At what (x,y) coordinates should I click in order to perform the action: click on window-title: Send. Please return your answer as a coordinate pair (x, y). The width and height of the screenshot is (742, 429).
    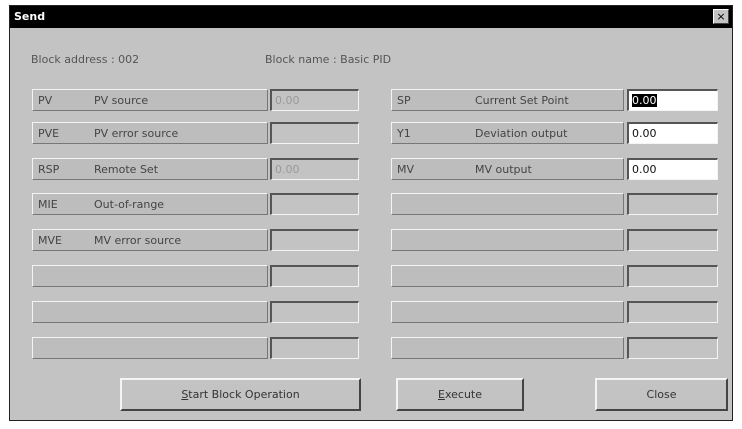
    Looking at the image, I should click on (30, 16).